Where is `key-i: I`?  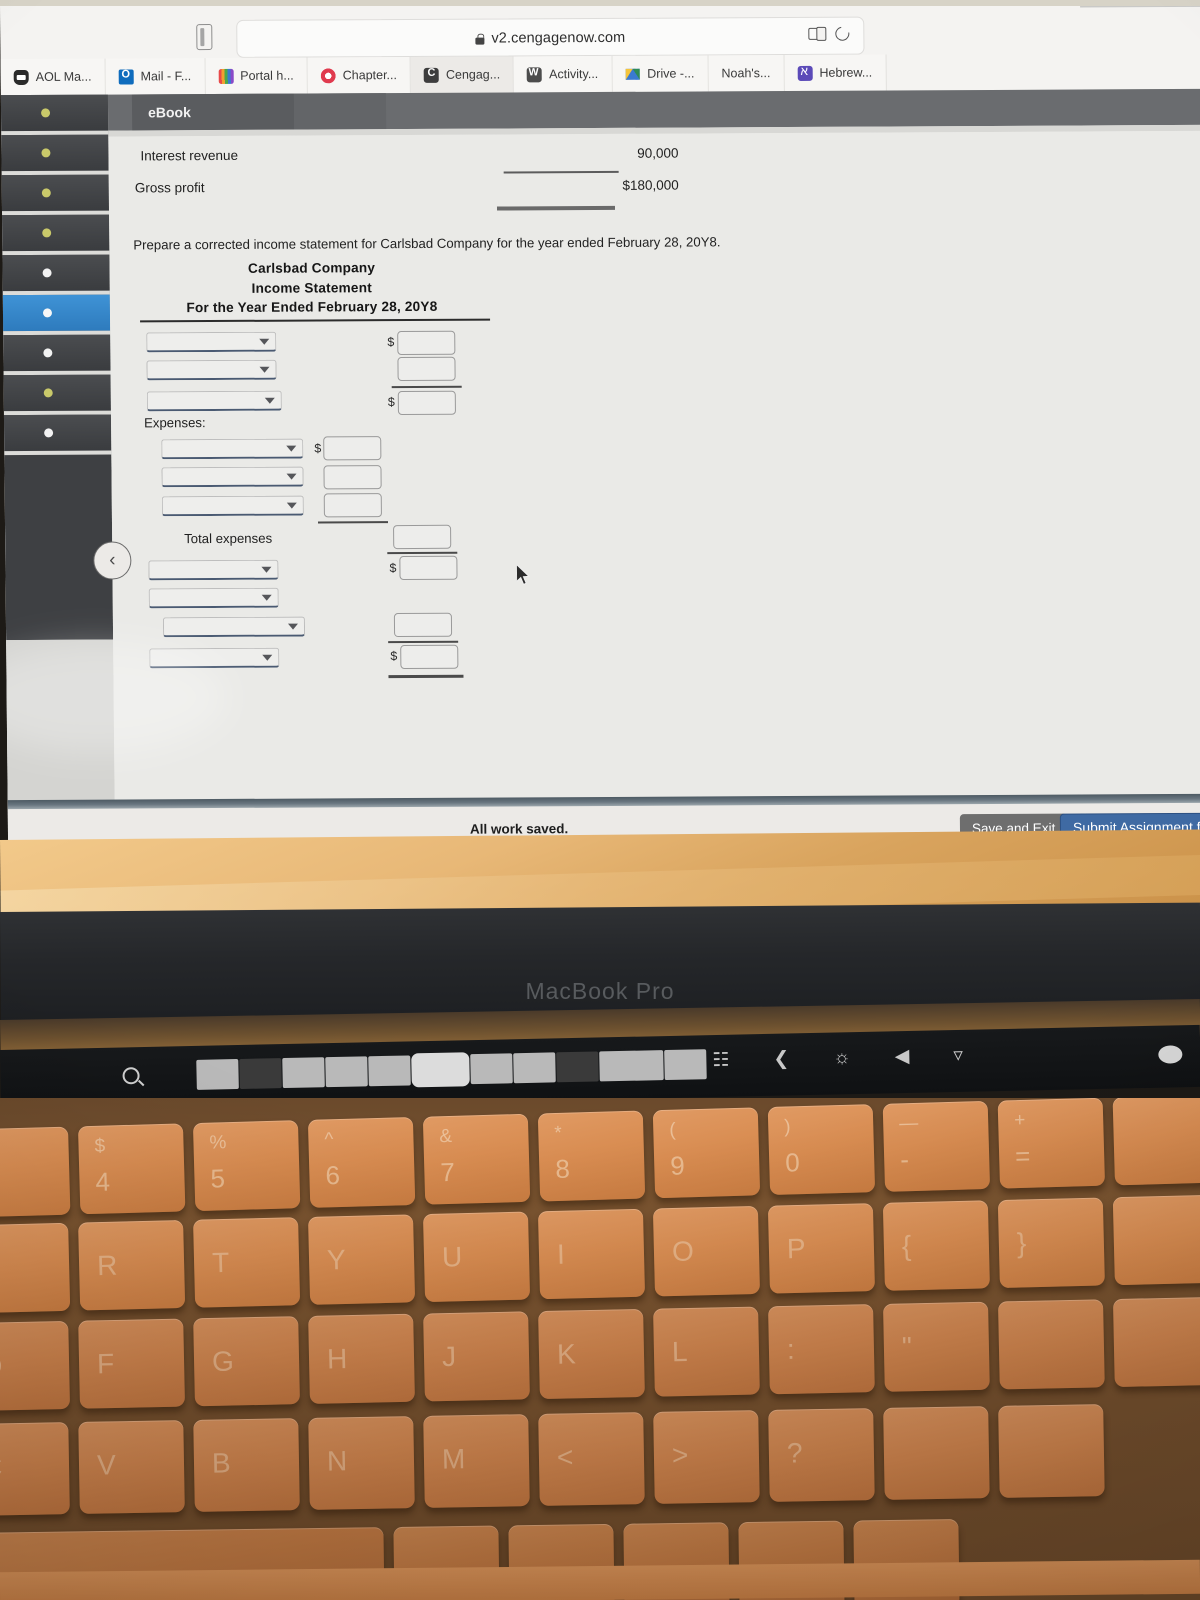
key-i: I is located at coordinates (591, 1254).